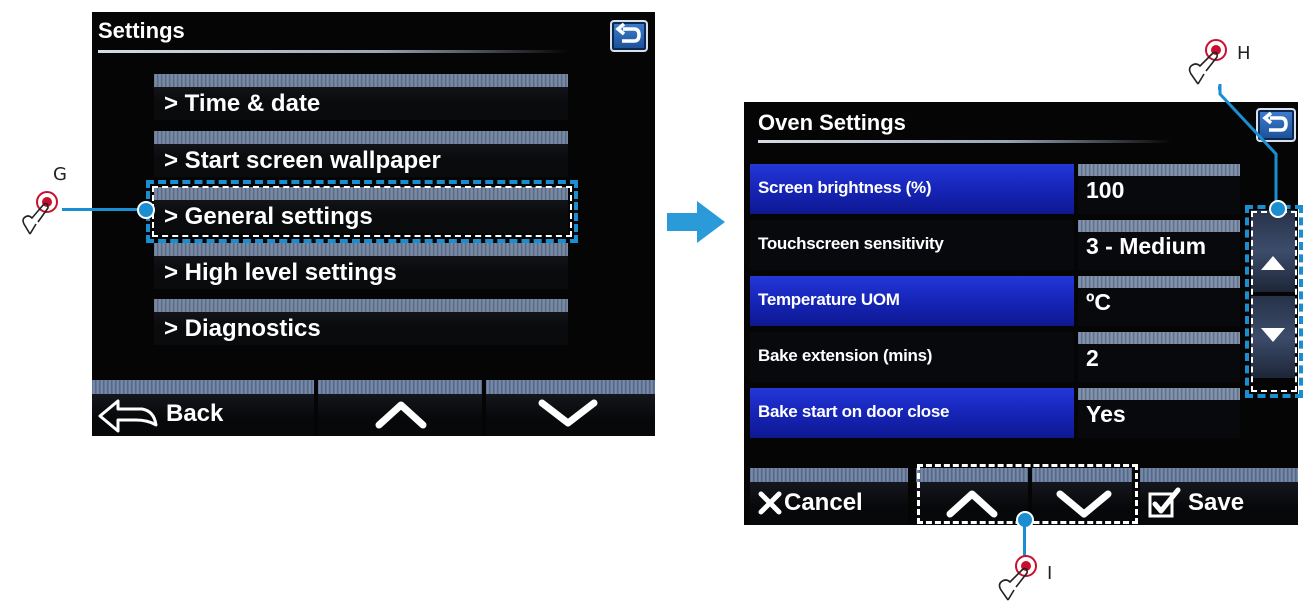 This screenshot has height=615, width=1313. I want to click on menu-item-label: > High level settings, so click(280, 272).